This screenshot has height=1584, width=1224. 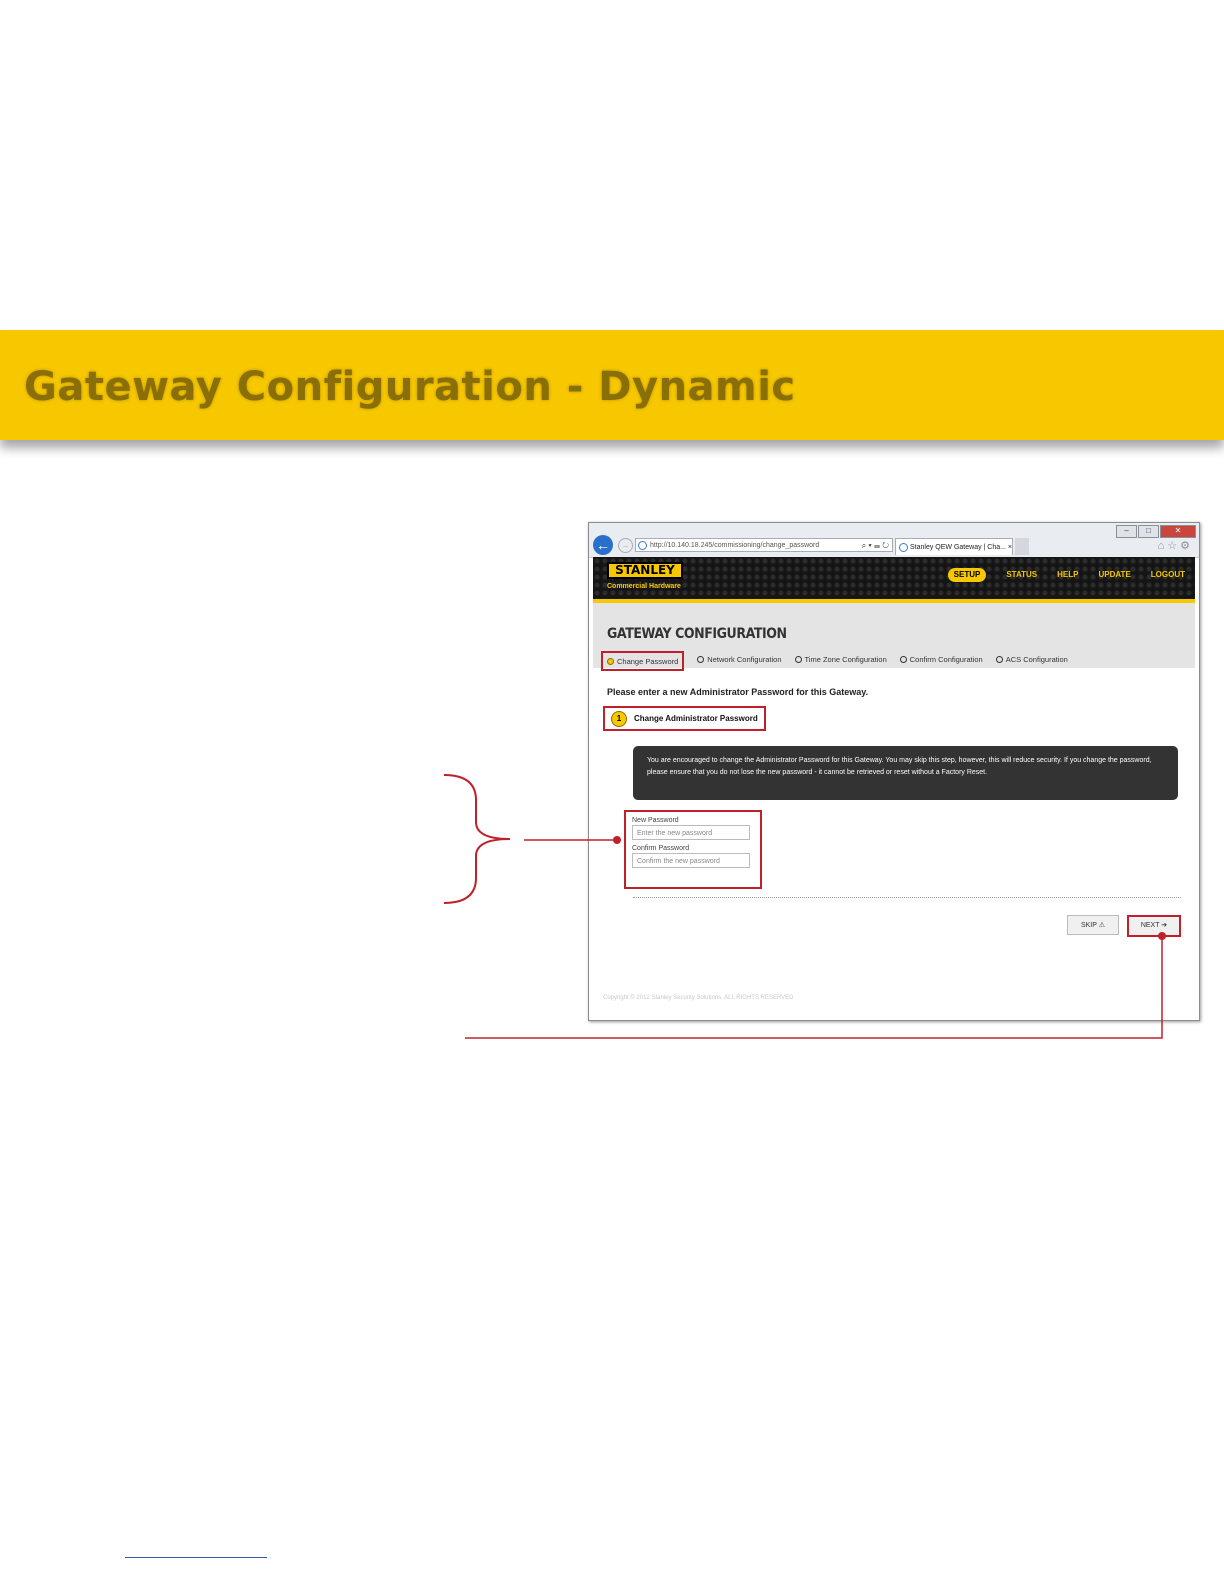 What do you see at coordinates (477, 839) in the screenshot?
I see `fields-bracket` at bounding box center [477, 839].